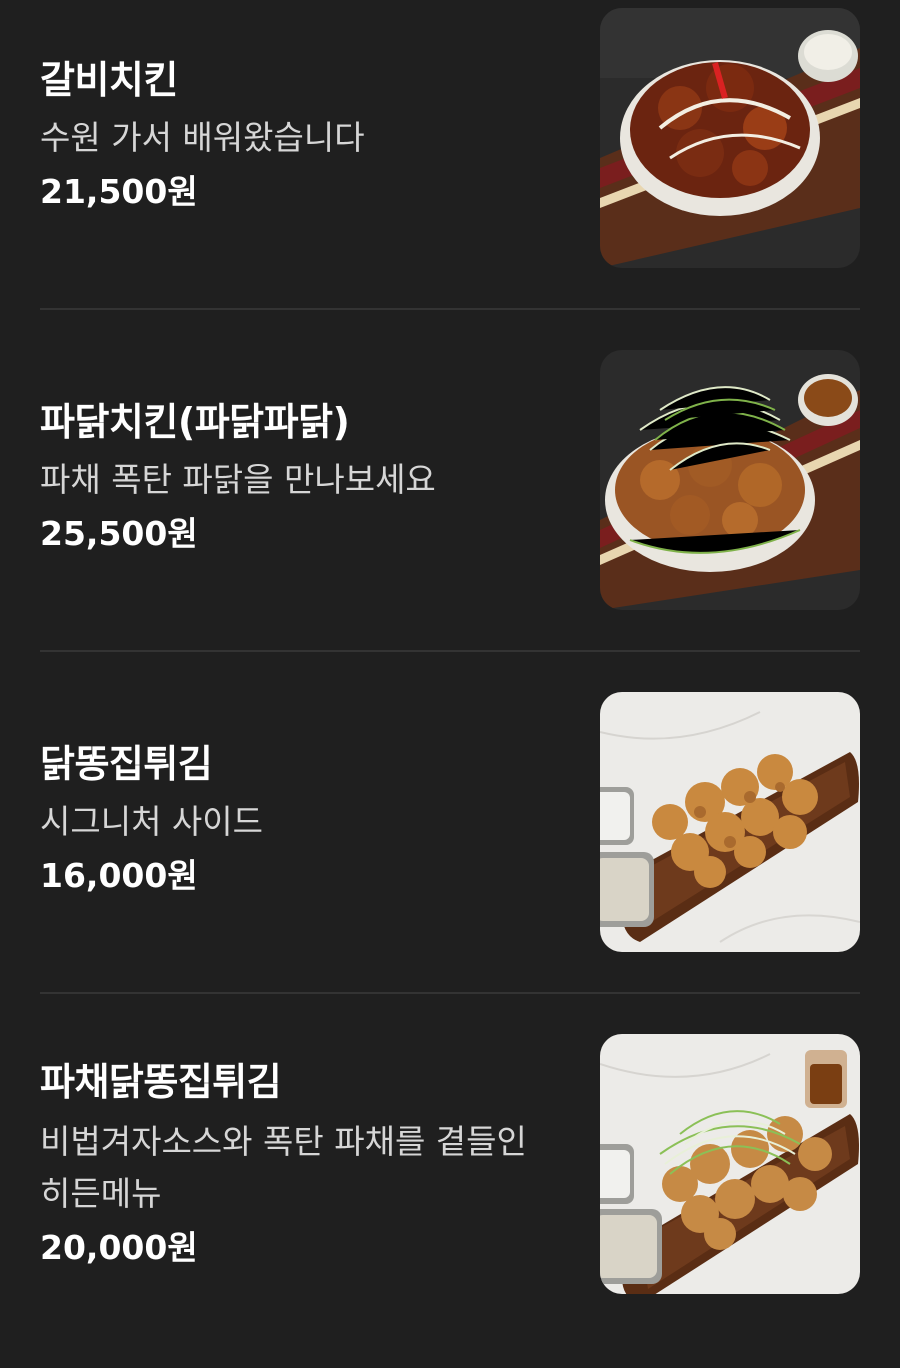  Describe the element at coordinates (126, 764) in the screenshot. I see `menu-item-name: 닭똥집튀김` at that location.